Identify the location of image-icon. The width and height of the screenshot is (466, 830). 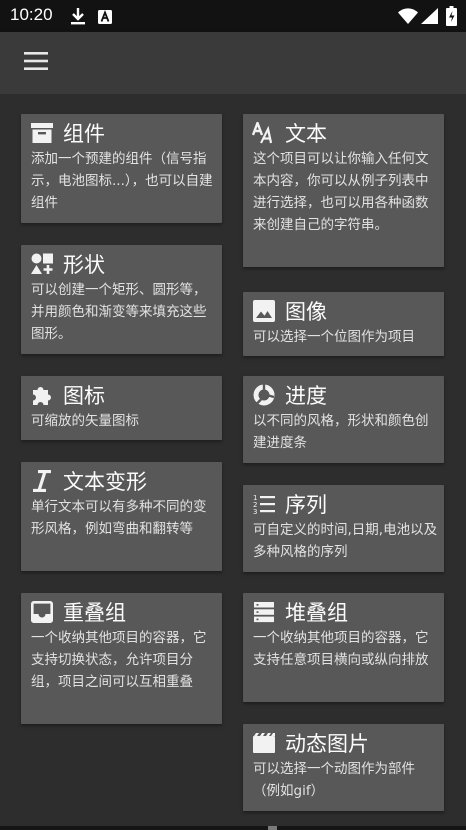
(264, 311).